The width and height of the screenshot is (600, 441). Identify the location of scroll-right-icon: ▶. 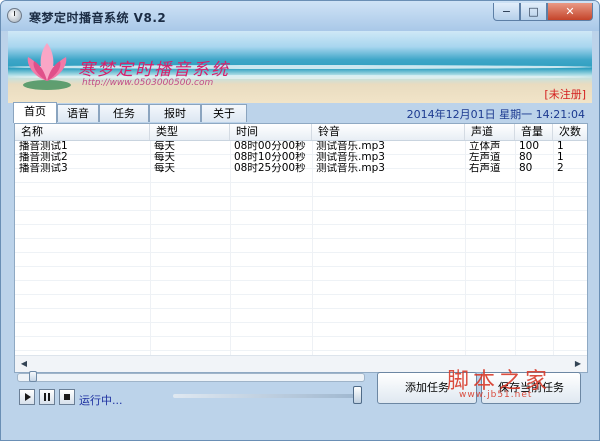
(578, 364).